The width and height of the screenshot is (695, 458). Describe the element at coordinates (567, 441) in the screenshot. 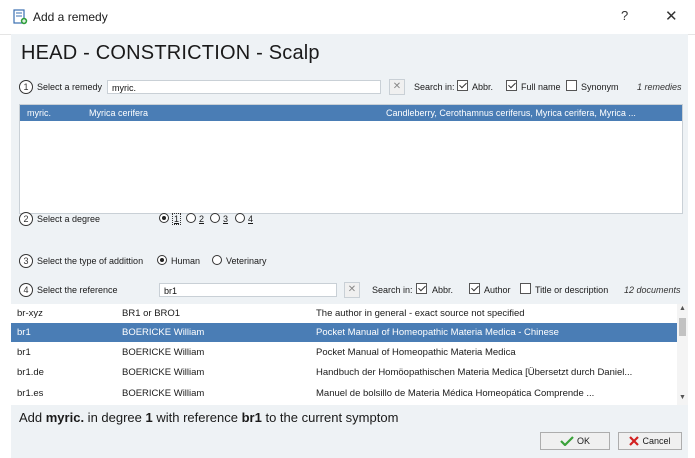

I see `check-icon` at that location.